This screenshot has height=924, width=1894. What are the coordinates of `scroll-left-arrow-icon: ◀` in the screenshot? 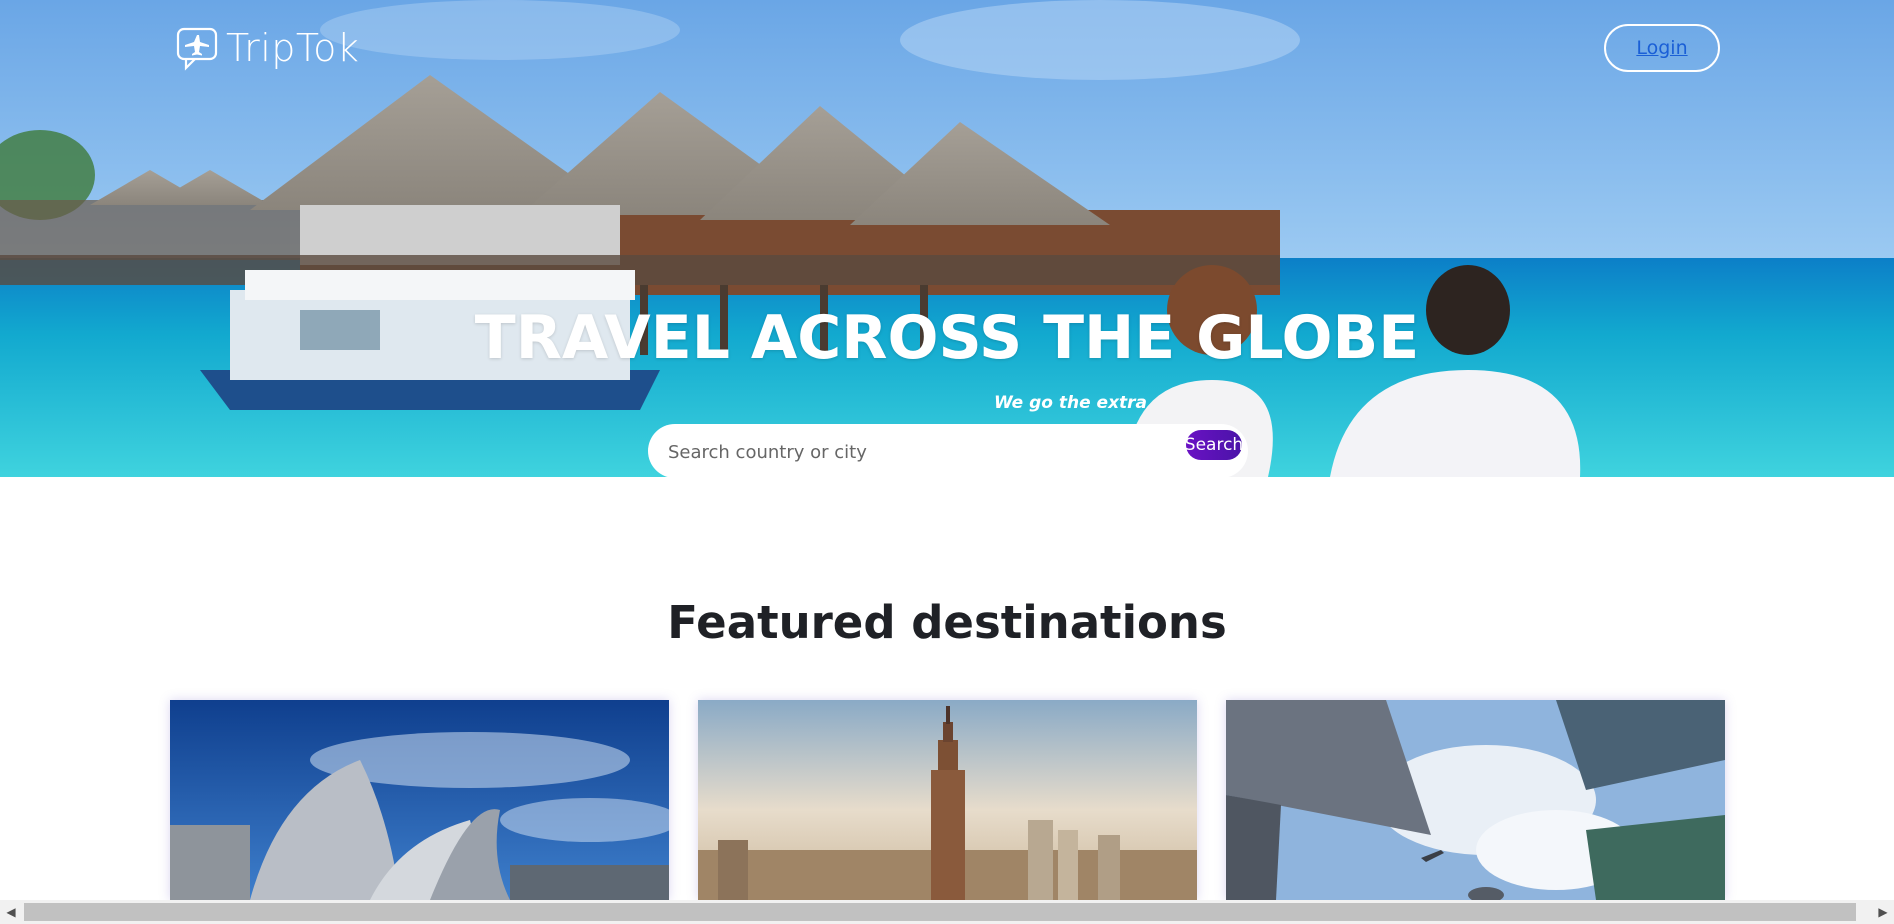 It's located at (11, 912).